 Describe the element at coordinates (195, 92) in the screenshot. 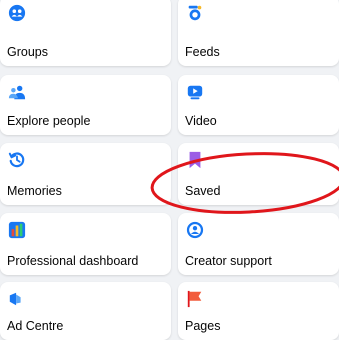

I see `video-icon` at that location.